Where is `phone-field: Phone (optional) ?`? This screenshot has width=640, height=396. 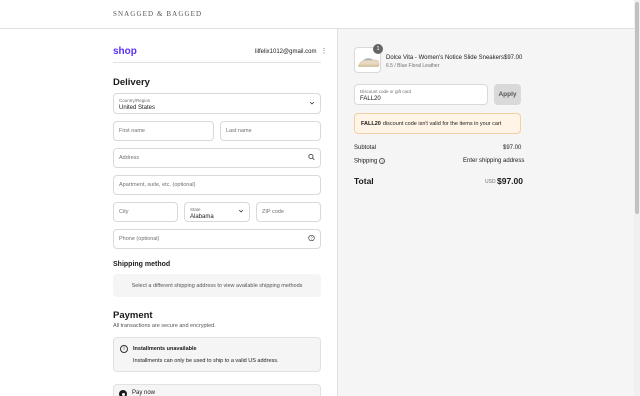 phone-field: Phone (optional) ? is located at coordinates (217, 239).